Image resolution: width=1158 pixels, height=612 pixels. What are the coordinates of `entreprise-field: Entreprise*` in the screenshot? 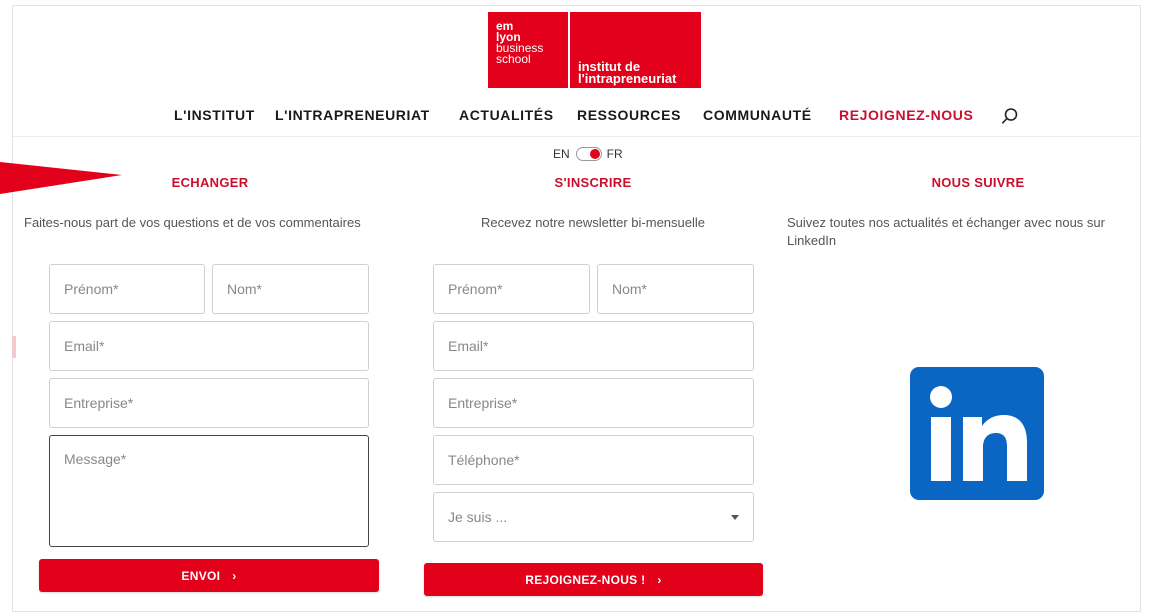 It's located at (209, 403).